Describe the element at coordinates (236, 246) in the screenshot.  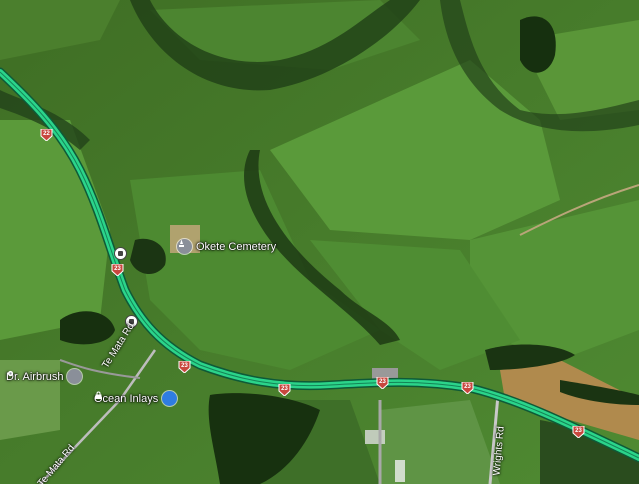
I see `place-label: Okete Cemetery` at that location.